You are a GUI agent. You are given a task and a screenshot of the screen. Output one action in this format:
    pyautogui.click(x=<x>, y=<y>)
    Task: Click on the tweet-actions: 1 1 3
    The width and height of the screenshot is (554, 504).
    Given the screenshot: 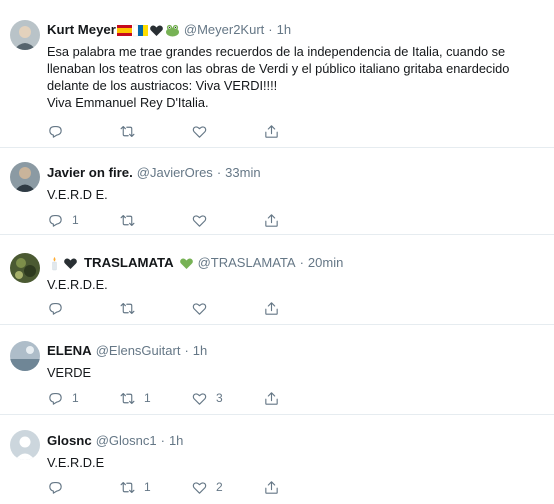 What is the action you would take?
    pyautogui.click(x=191, y=398)
    